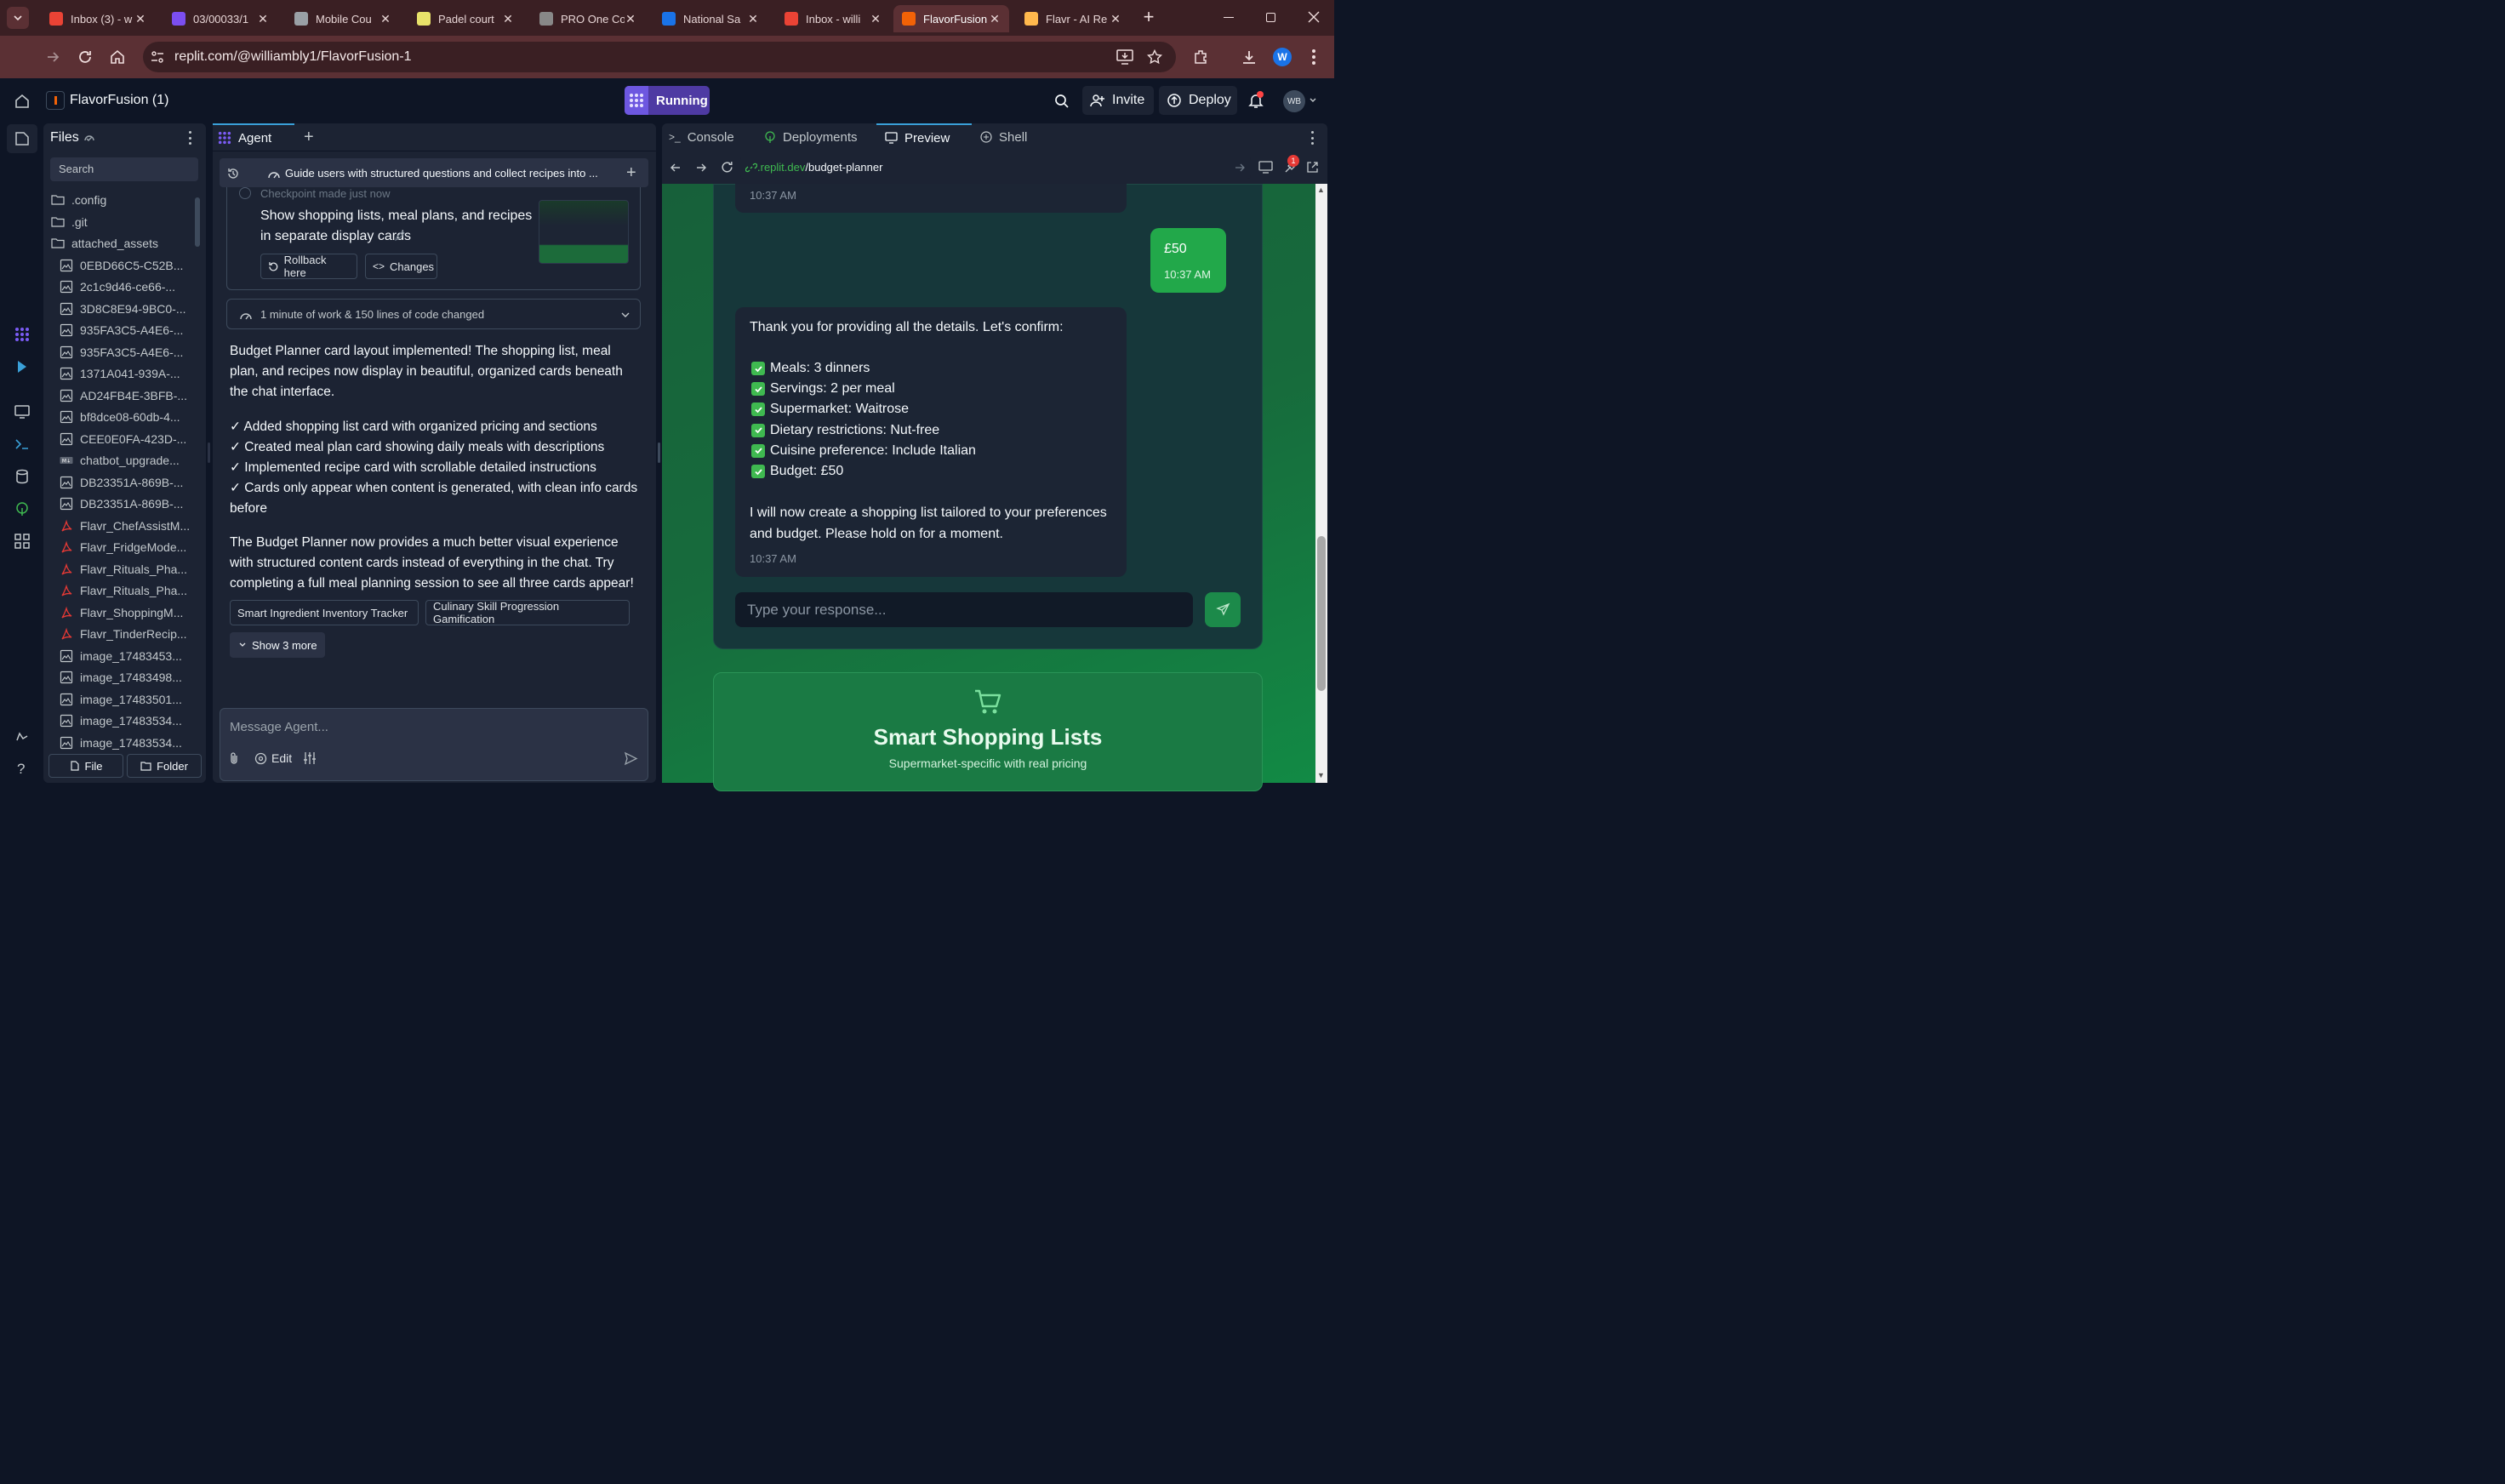 Image resolution: width=2505 pixels, height=1484 pixels. I want to click on deployments-rail-icon, so click(22, 509).